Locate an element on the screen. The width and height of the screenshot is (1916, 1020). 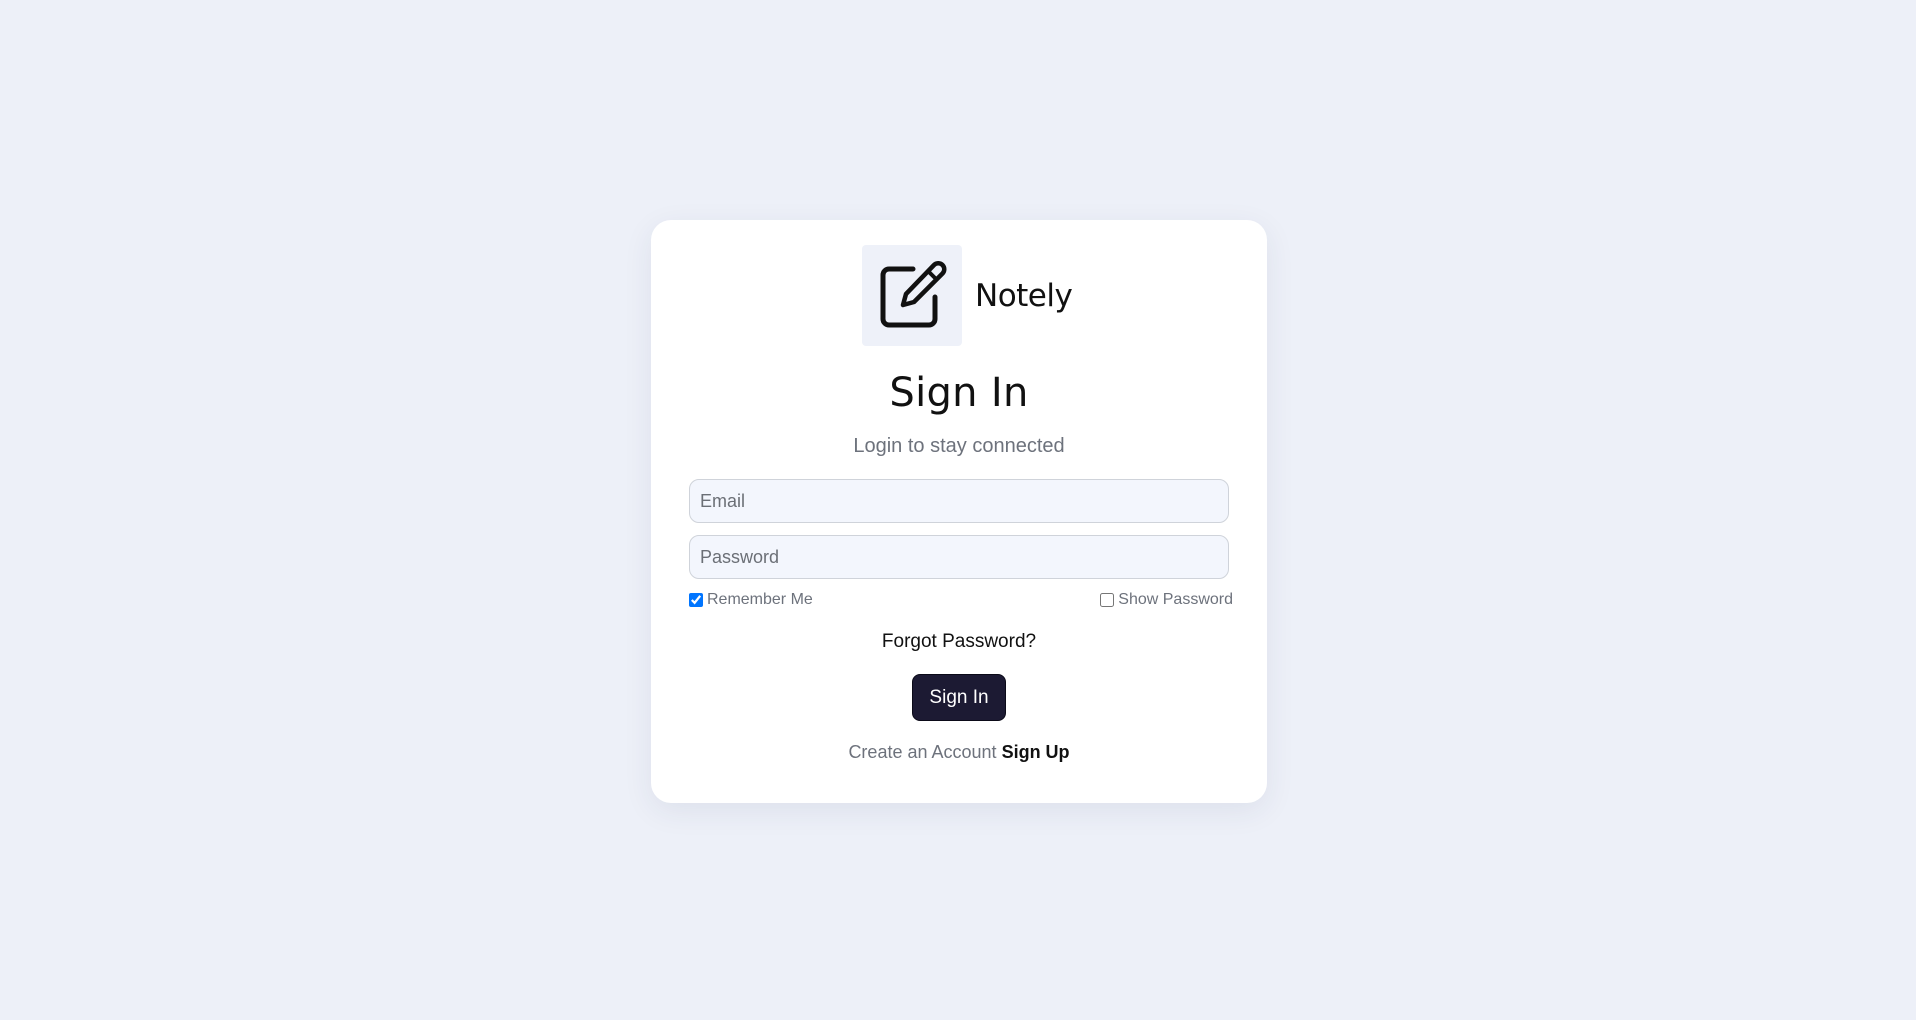
show-password-label: Show Password is located at coordinates (1175, 599).